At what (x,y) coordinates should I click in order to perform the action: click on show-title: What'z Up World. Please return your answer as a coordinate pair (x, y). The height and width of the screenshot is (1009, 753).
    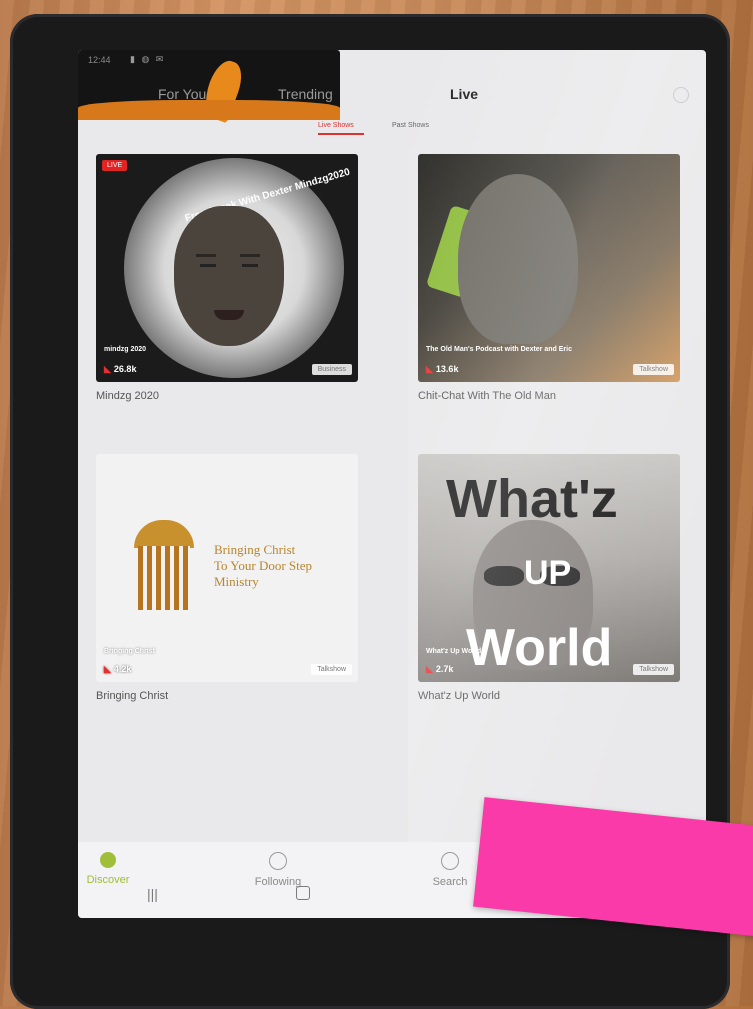
    Looking at the image, I should click on (459, 696).